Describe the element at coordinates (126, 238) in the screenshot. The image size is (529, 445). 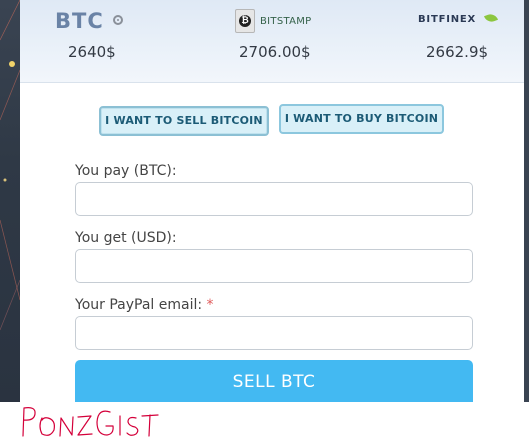
I see `get-label: You get (USD):` at that location.